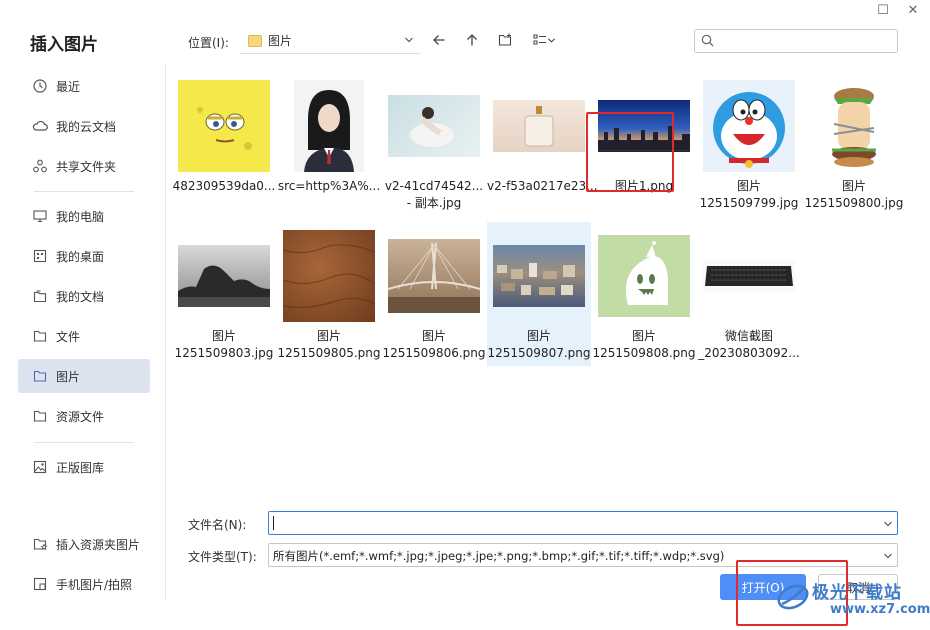 The height and width of the screenshot is (630, 930). I want to click on file-name: v2-41cd74542... - 副本.jpg, so click(434, 194).